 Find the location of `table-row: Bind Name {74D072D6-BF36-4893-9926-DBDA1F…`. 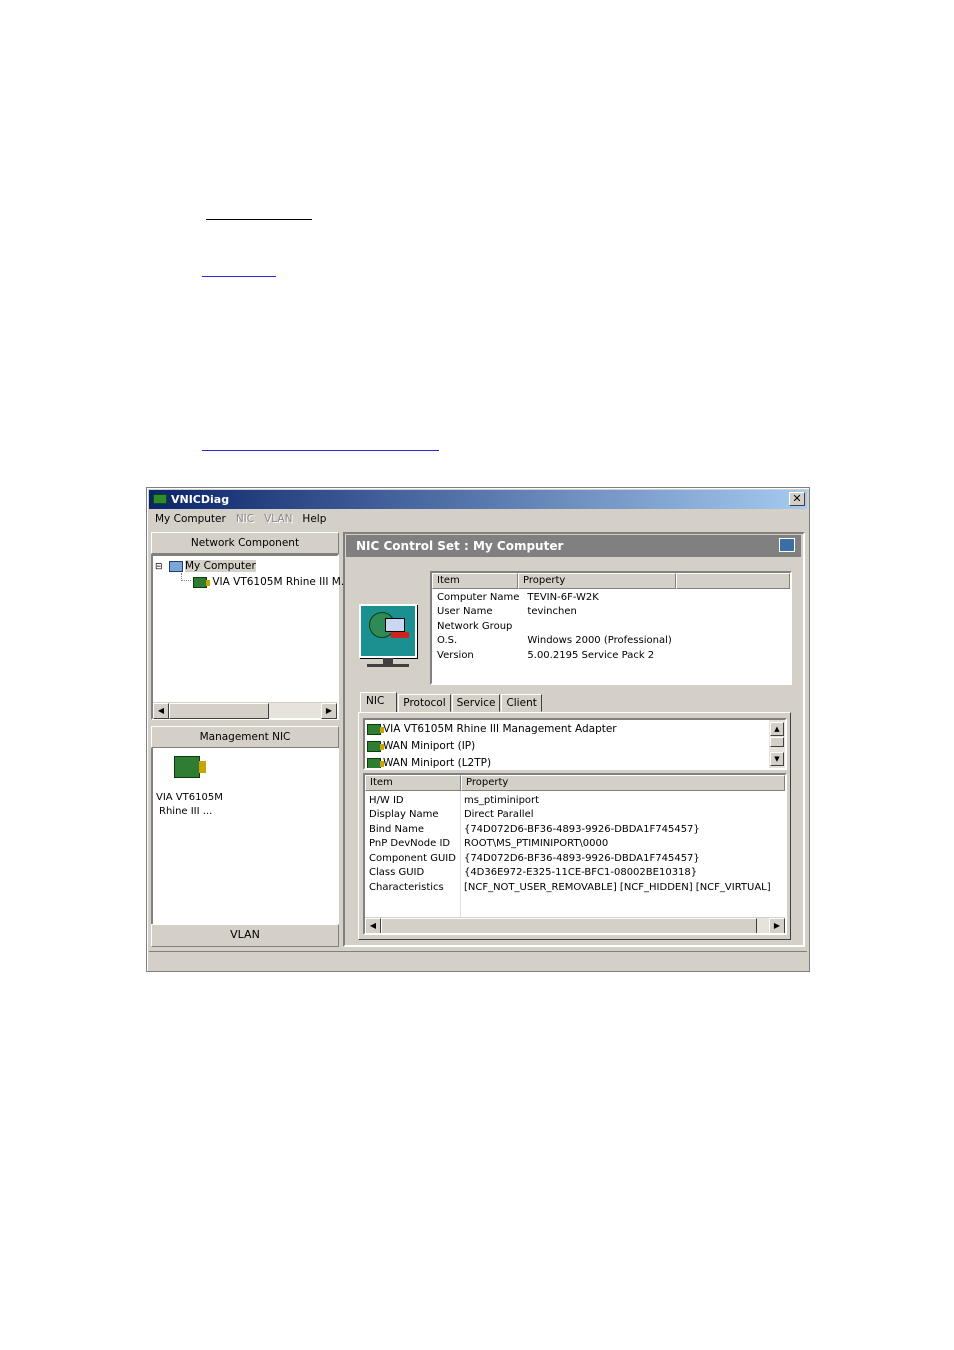

table-row: Bind Name {74D072D6-BF36-4893-9926-DBDA1F… is located at coordinates (575, 829).